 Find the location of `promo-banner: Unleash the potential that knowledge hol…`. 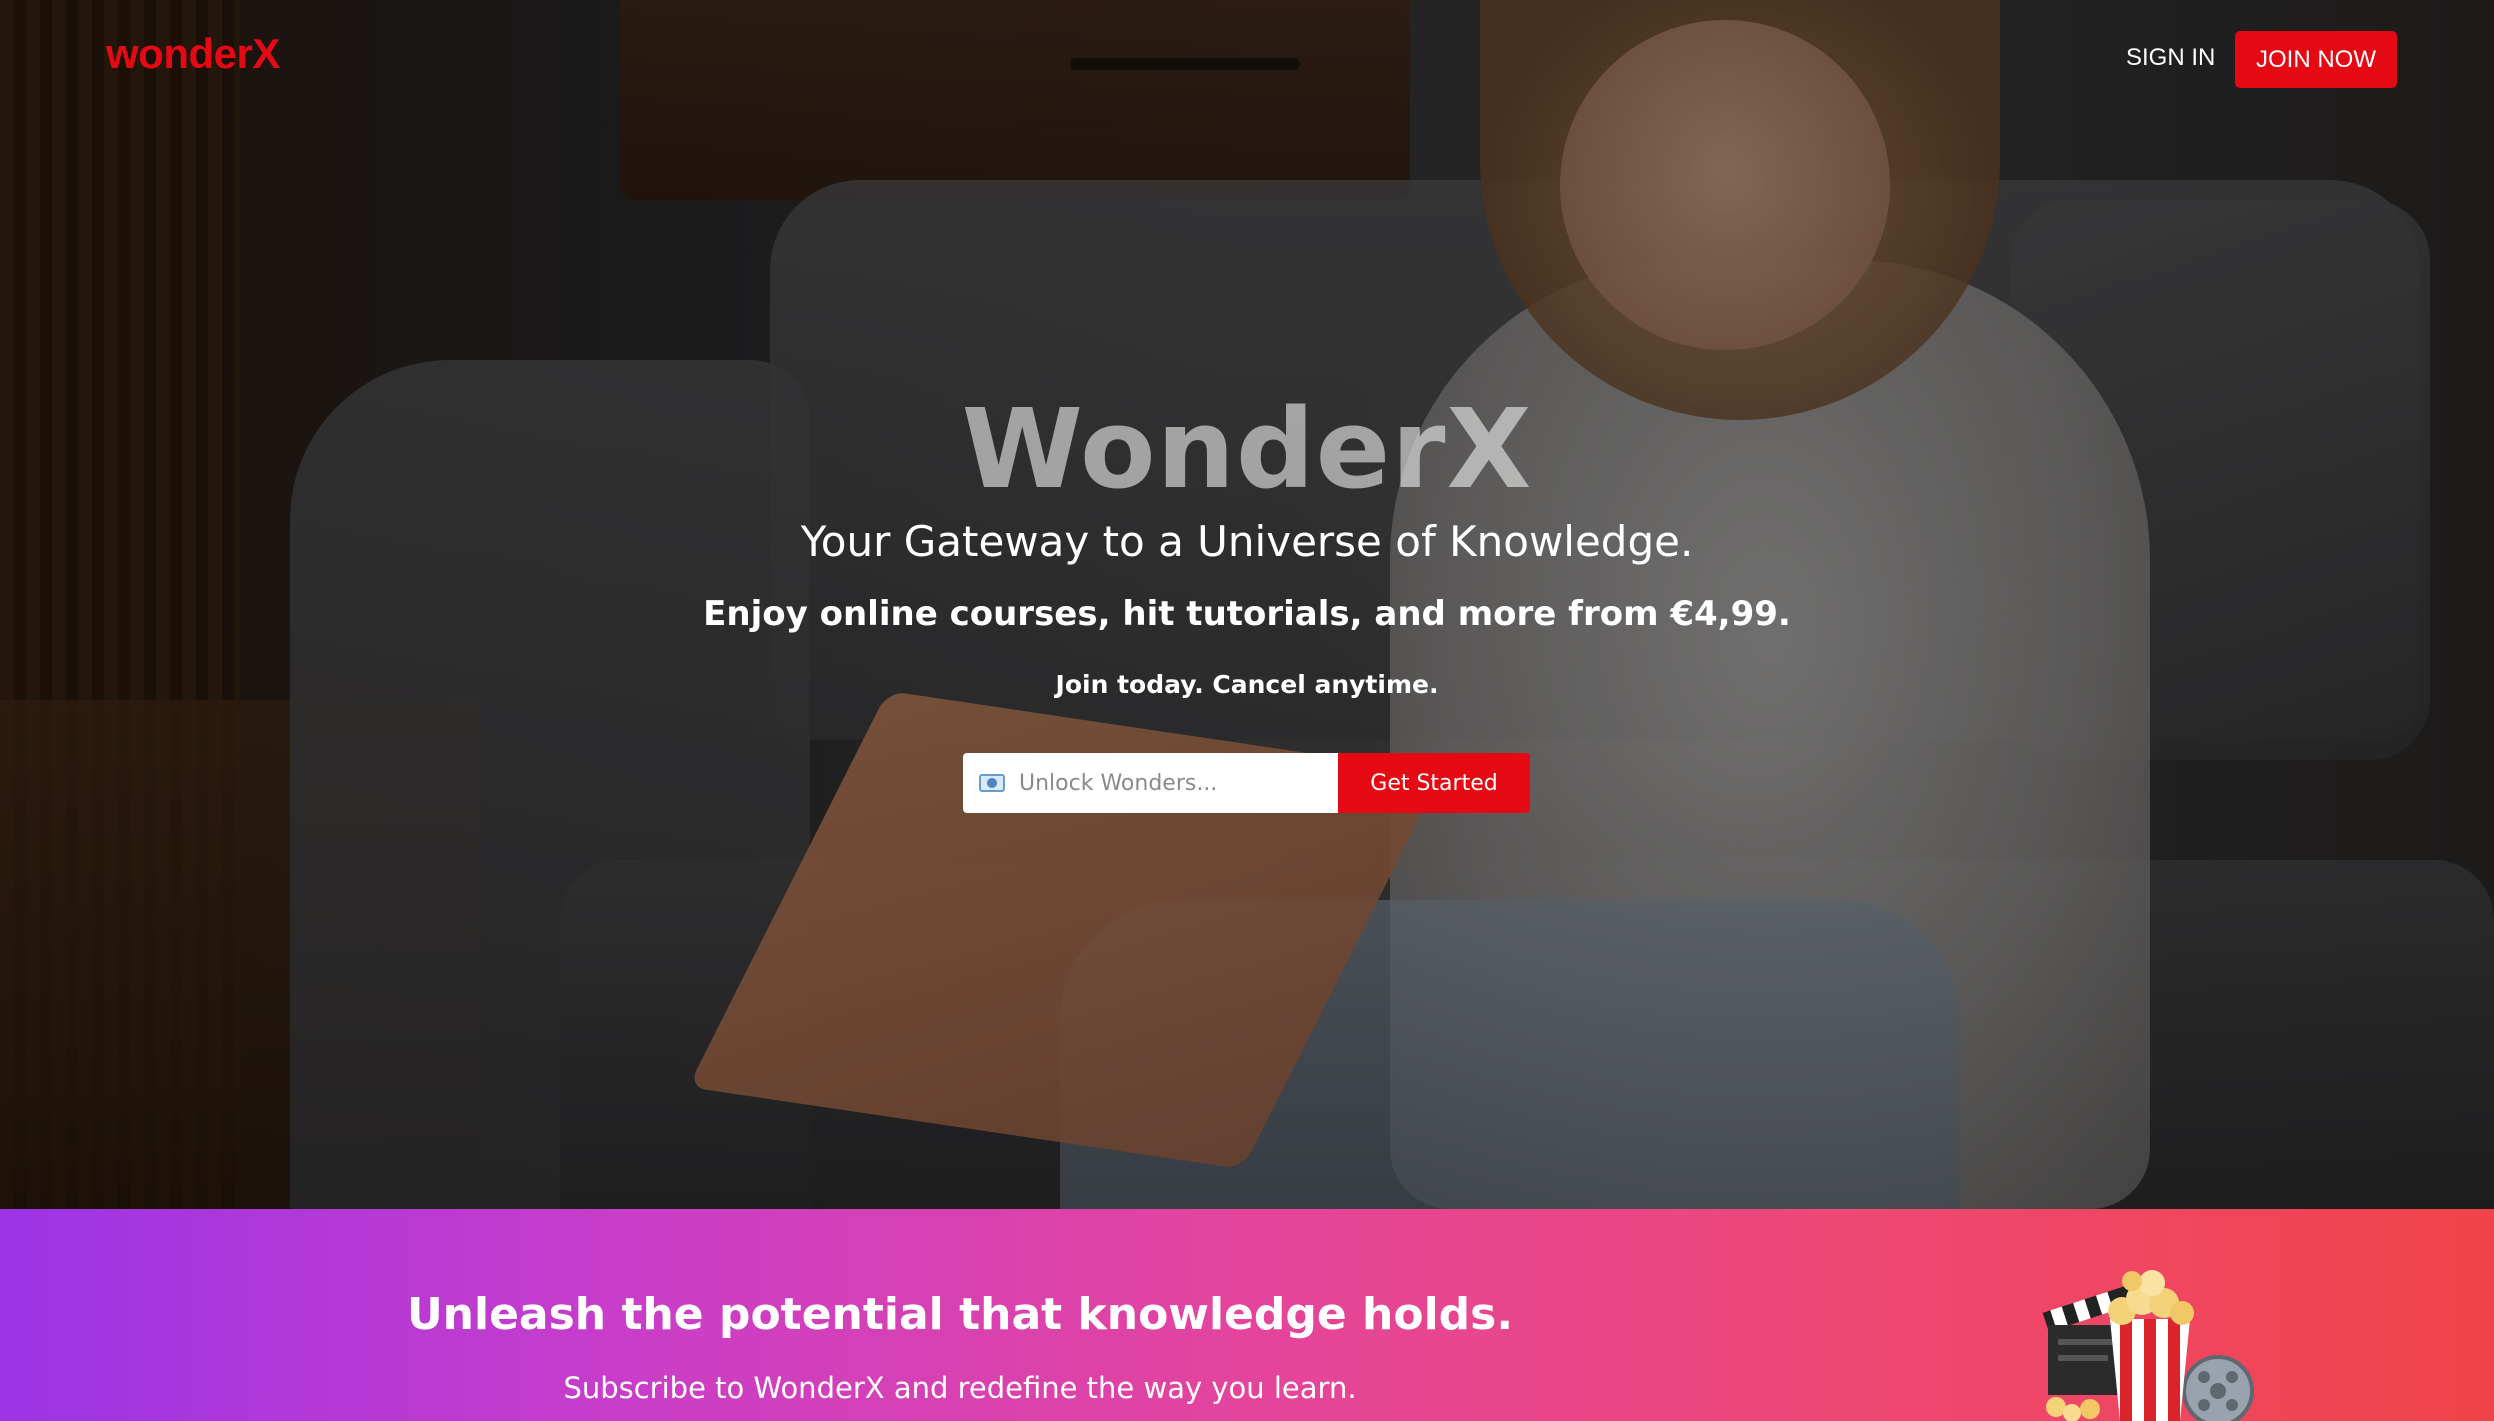

promo-banner: Unleash the potential that knowledge hol… is located at coordinates (1247, 1315).